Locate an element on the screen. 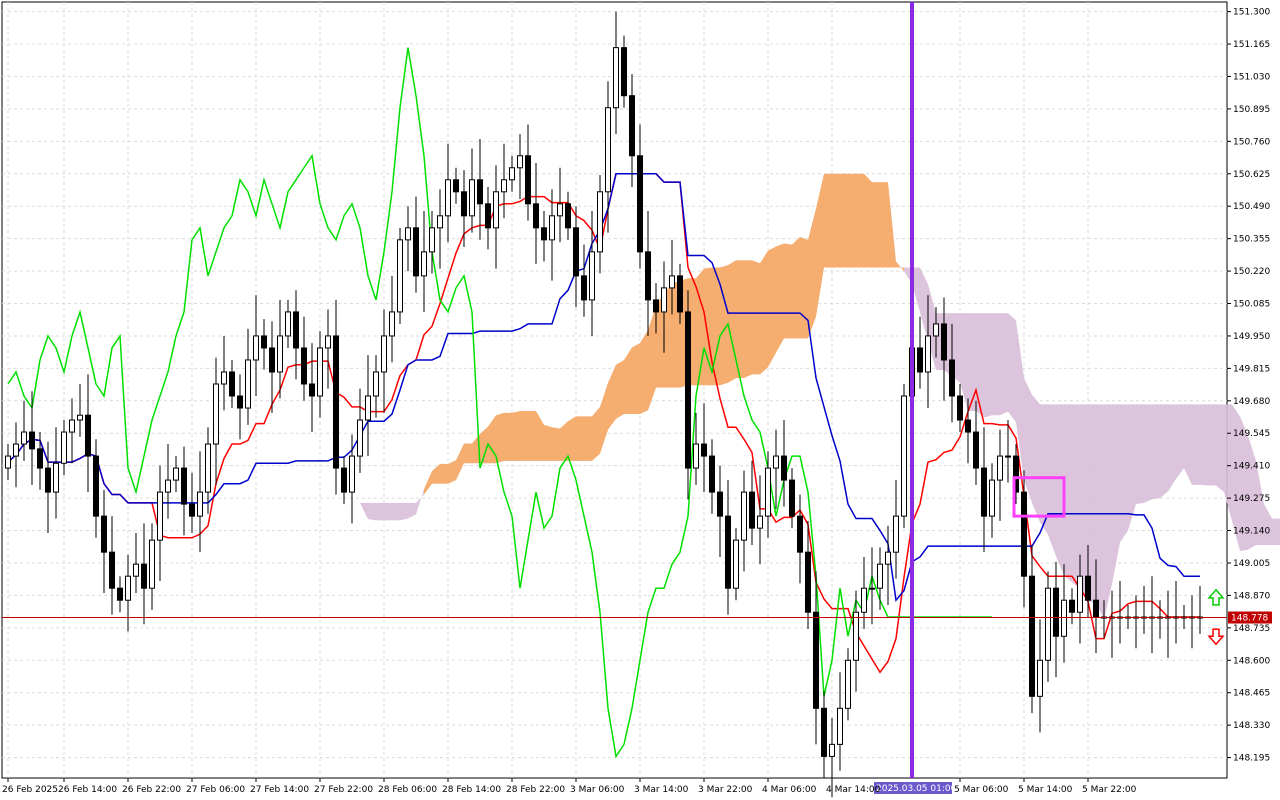  y-tick-label: 149.005 is located at coordinates (1251, 564).